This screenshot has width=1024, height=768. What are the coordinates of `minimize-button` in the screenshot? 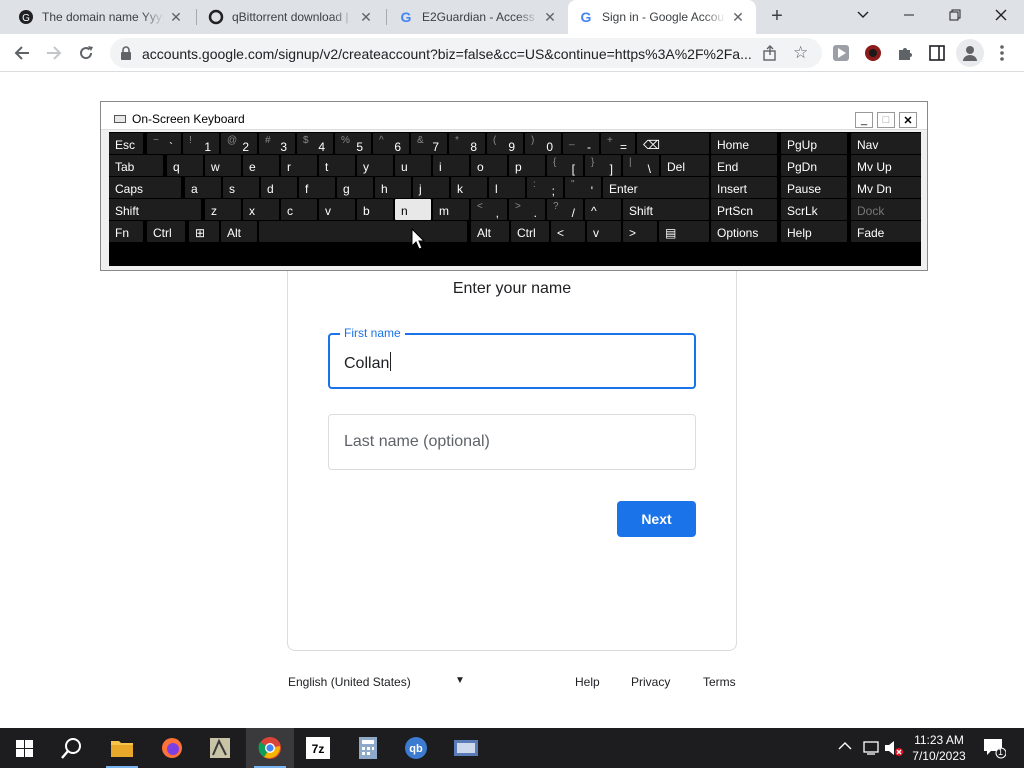 It's located at (909, 15).